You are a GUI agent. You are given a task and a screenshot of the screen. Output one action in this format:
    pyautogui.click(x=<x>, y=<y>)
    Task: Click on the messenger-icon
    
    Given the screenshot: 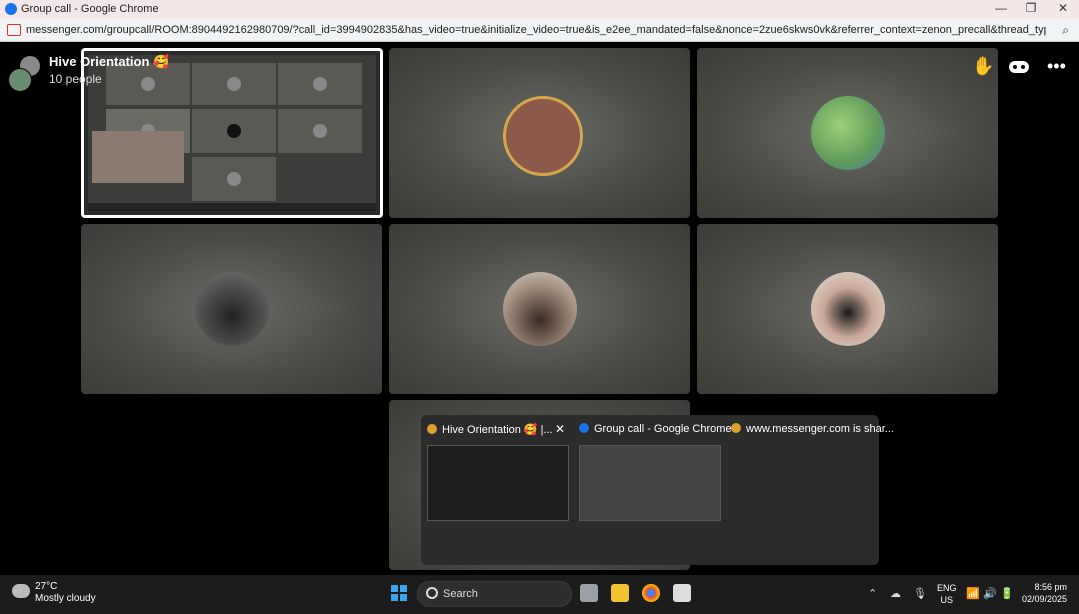 What is the action you would take?
    pyautogui.click(x=584, y=428)
    